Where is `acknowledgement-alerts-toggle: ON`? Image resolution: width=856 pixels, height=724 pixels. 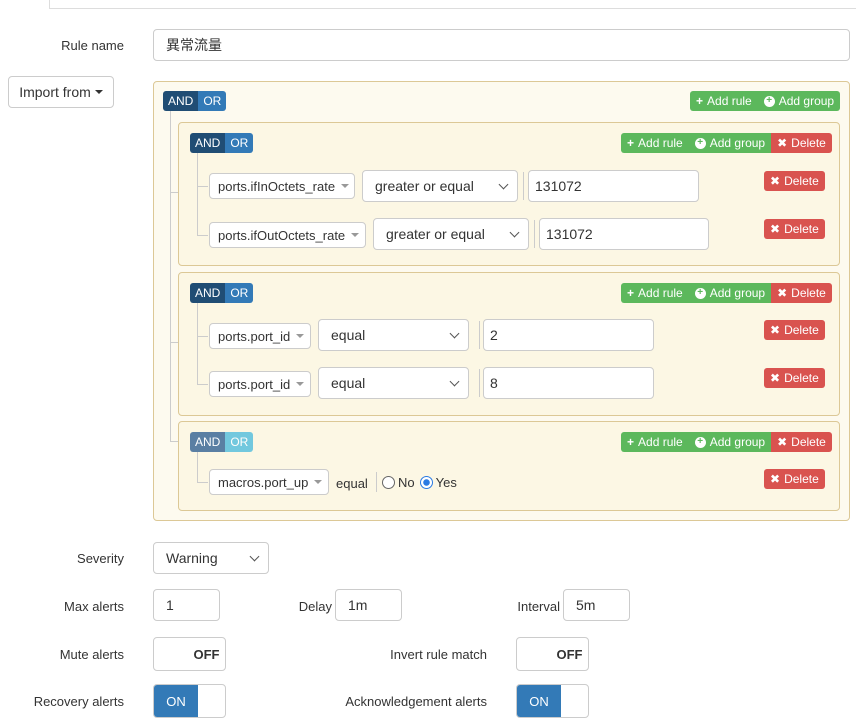 acknowledgement-alerts-toggle: ON is located at coordinates (552, 701).